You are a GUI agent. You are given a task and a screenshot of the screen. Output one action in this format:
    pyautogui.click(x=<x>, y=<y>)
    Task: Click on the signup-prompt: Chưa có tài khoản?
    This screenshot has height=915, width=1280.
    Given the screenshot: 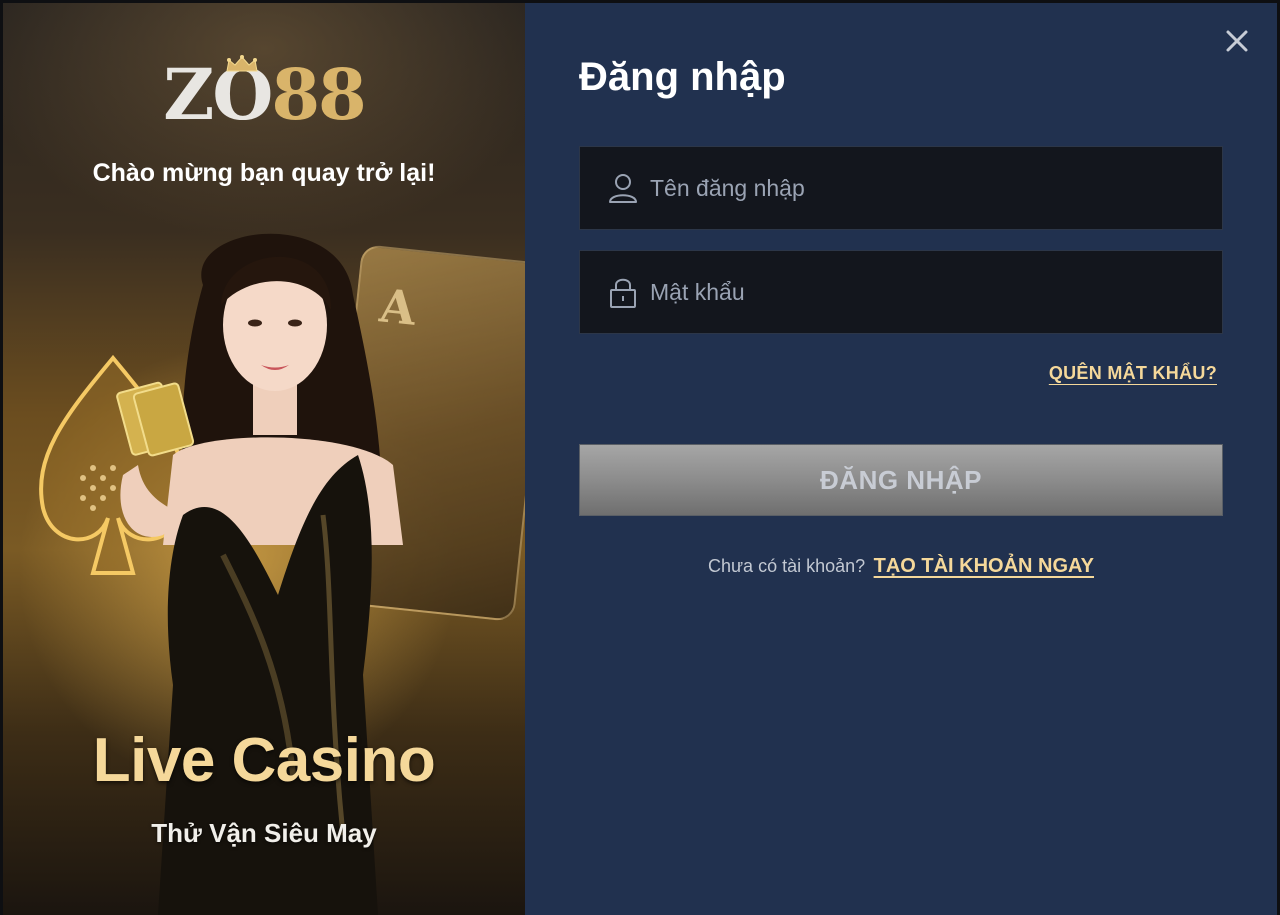 What is the action you would take?
    pyautogui.click(x=787, y=566)
    